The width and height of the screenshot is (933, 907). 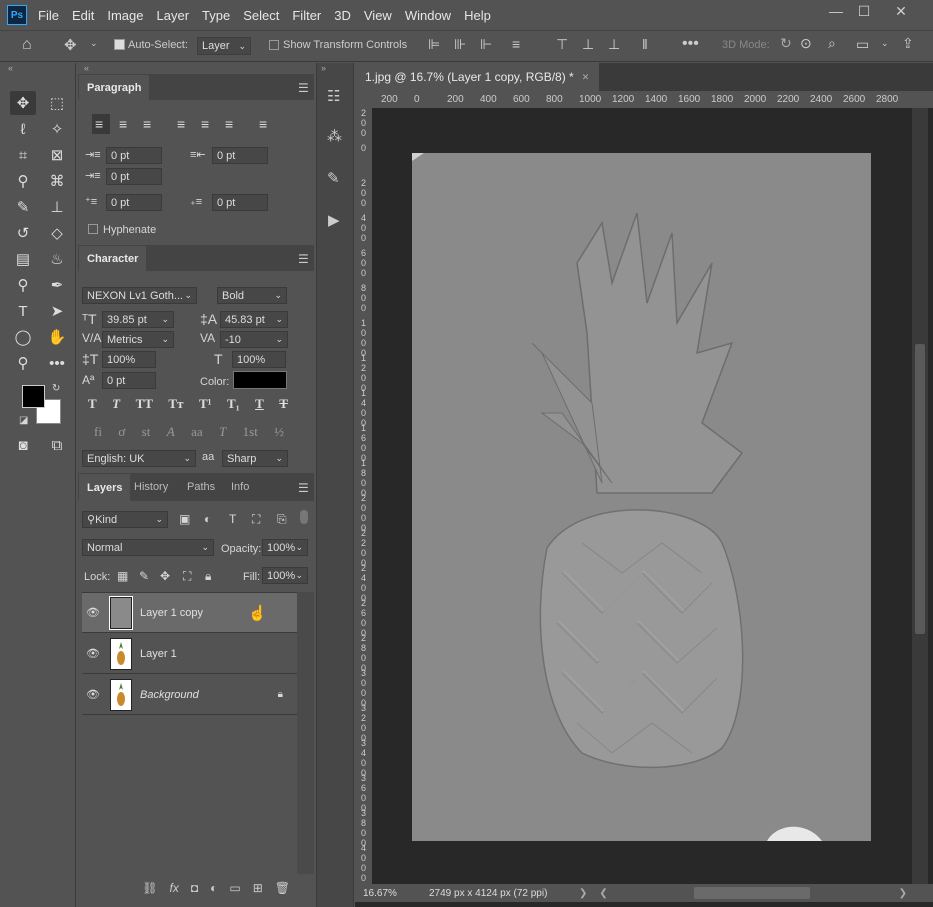 What do you see at coordinates (690, 44) in the screenshot?
I see `more-options-icon: •••` at bounding box center [690, 44].